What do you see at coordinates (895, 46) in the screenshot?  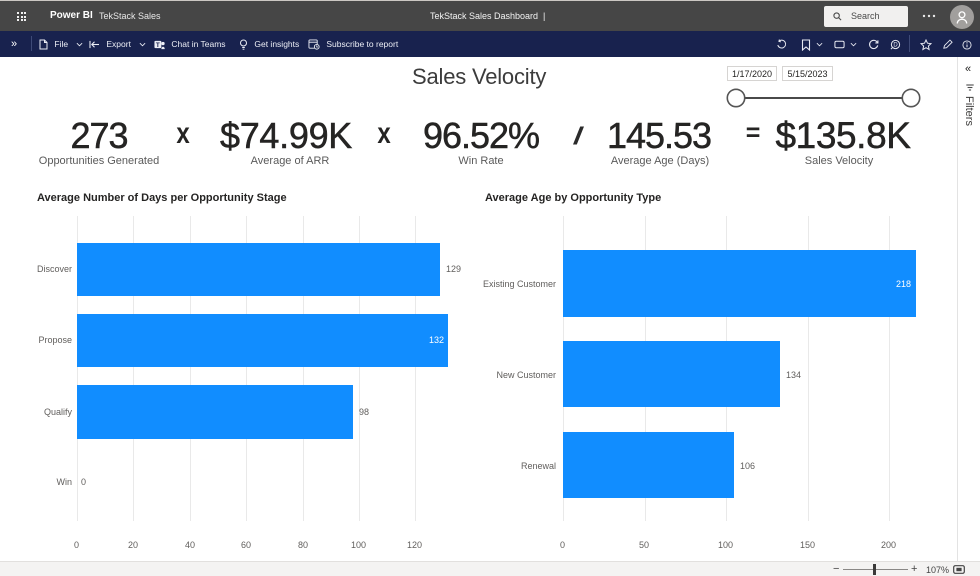 I see `svg-text: D` at bounding box center [895, 46].